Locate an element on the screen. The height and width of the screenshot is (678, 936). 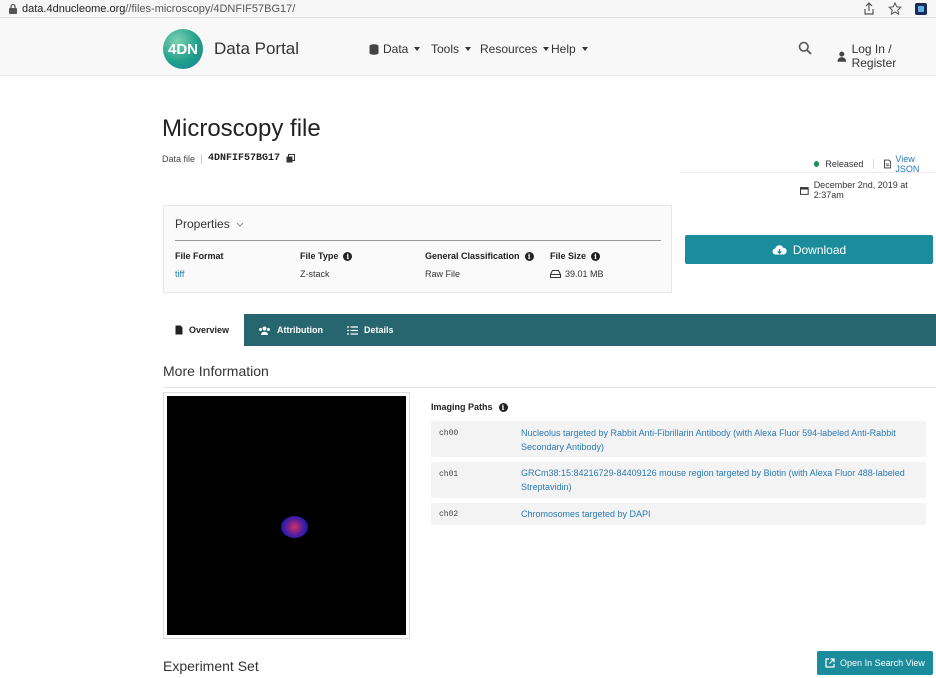
file-code-icon is located at coordinates (888, 164).